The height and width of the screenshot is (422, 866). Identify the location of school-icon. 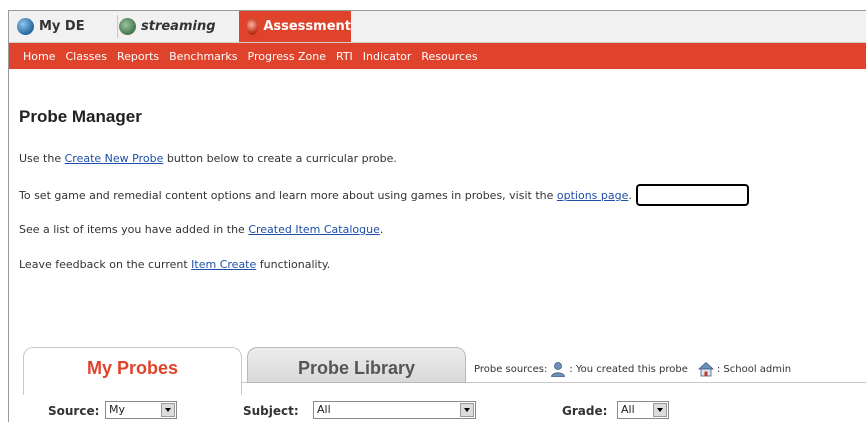
(705, 369).